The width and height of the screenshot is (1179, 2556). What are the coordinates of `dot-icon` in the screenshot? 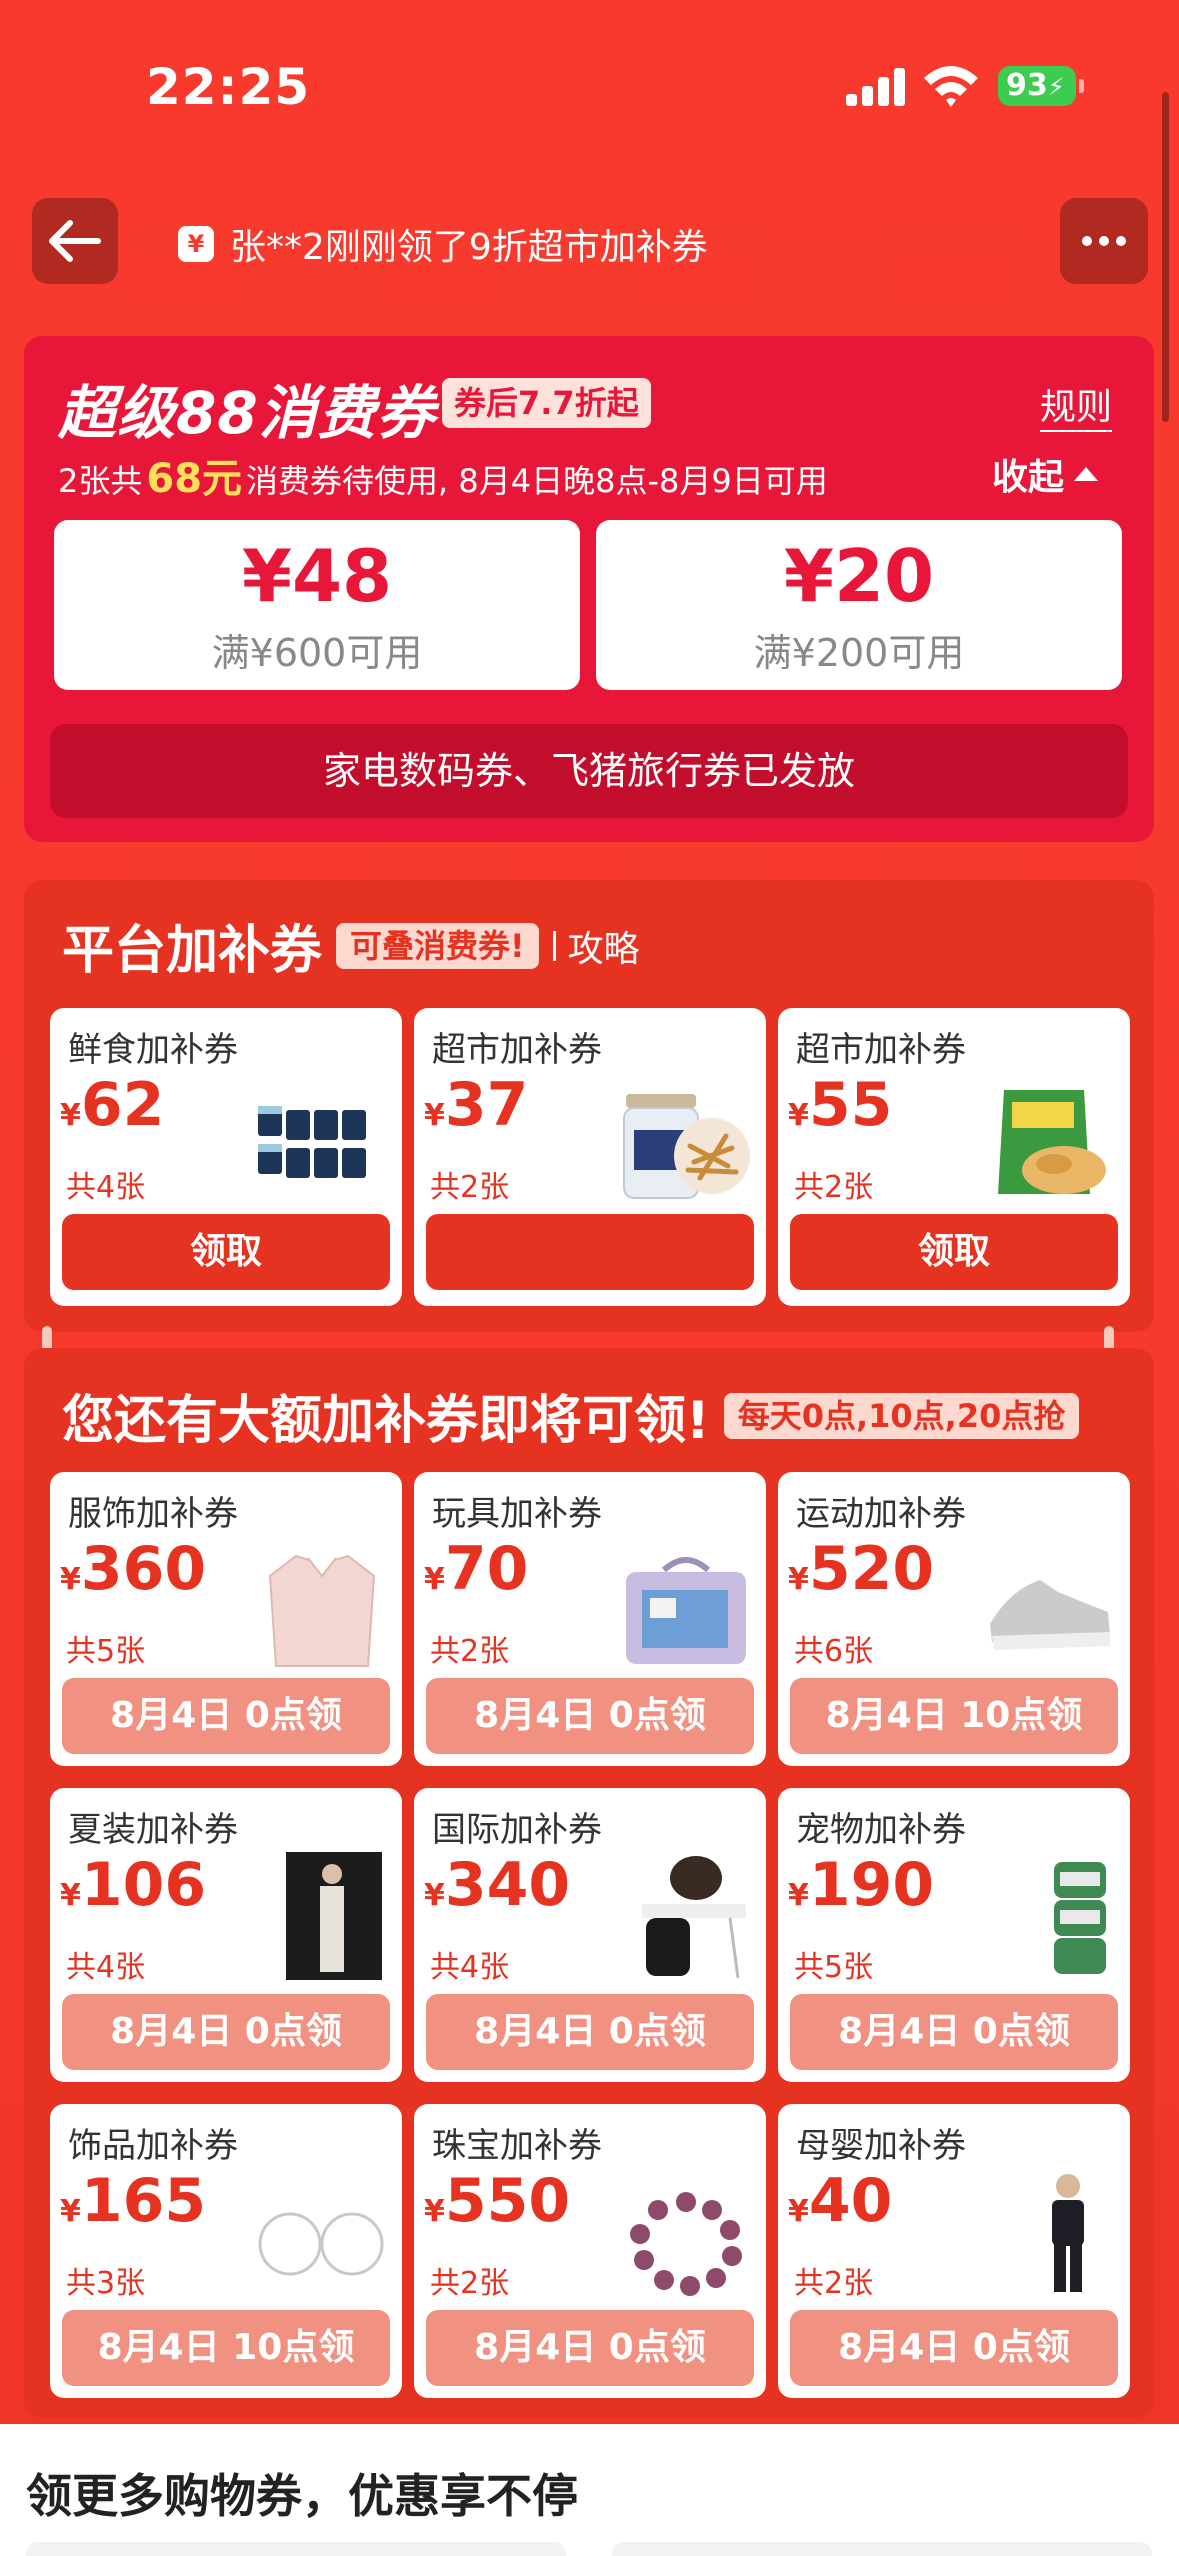 It's located at (1121, 241).